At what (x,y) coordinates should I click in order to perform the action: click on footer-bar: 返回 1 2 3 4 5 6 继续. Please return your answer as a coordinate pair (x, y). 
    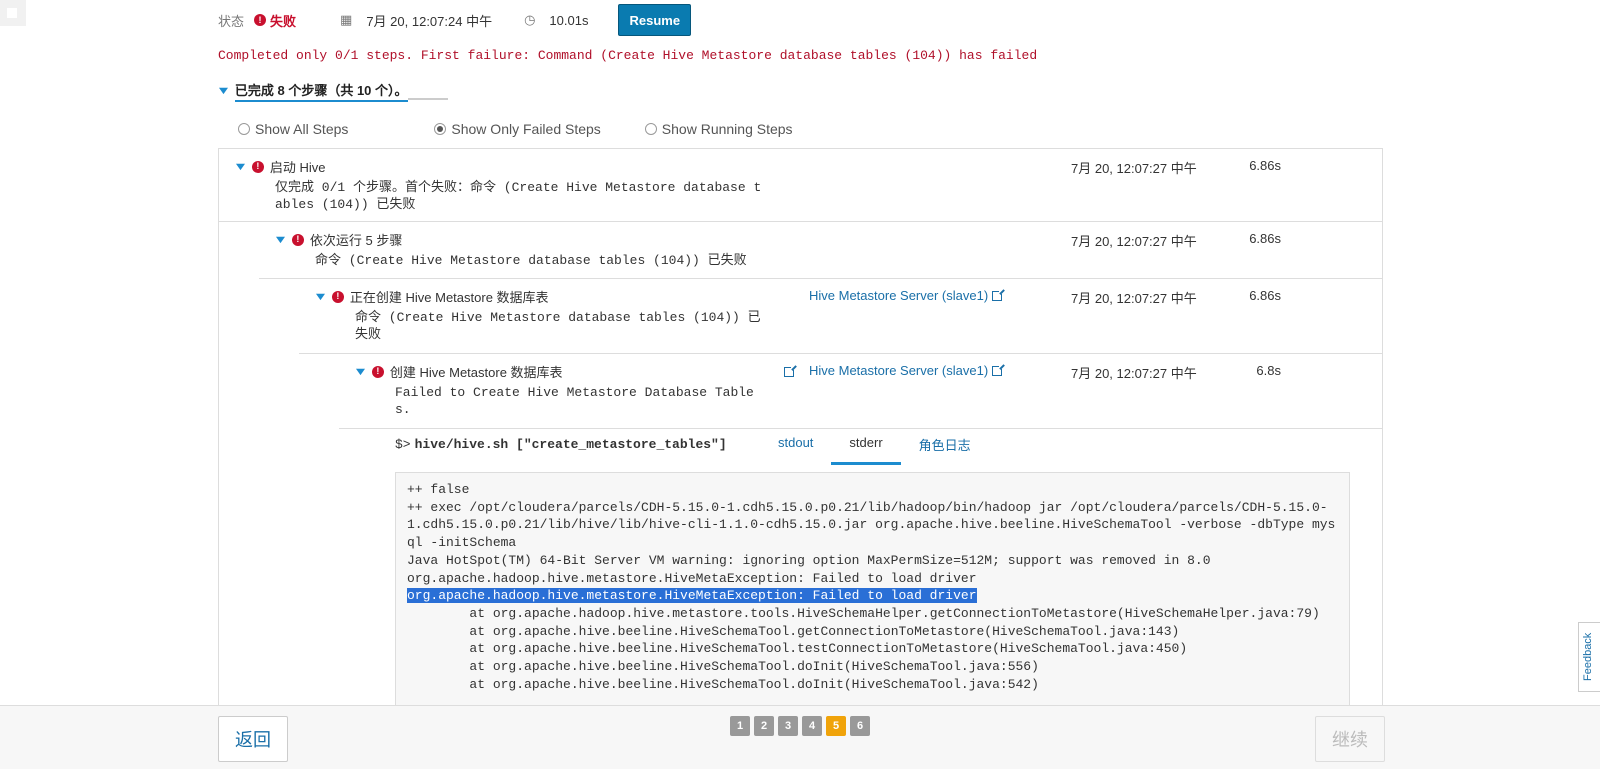
    Looking at the image, I should click on (800, 737).